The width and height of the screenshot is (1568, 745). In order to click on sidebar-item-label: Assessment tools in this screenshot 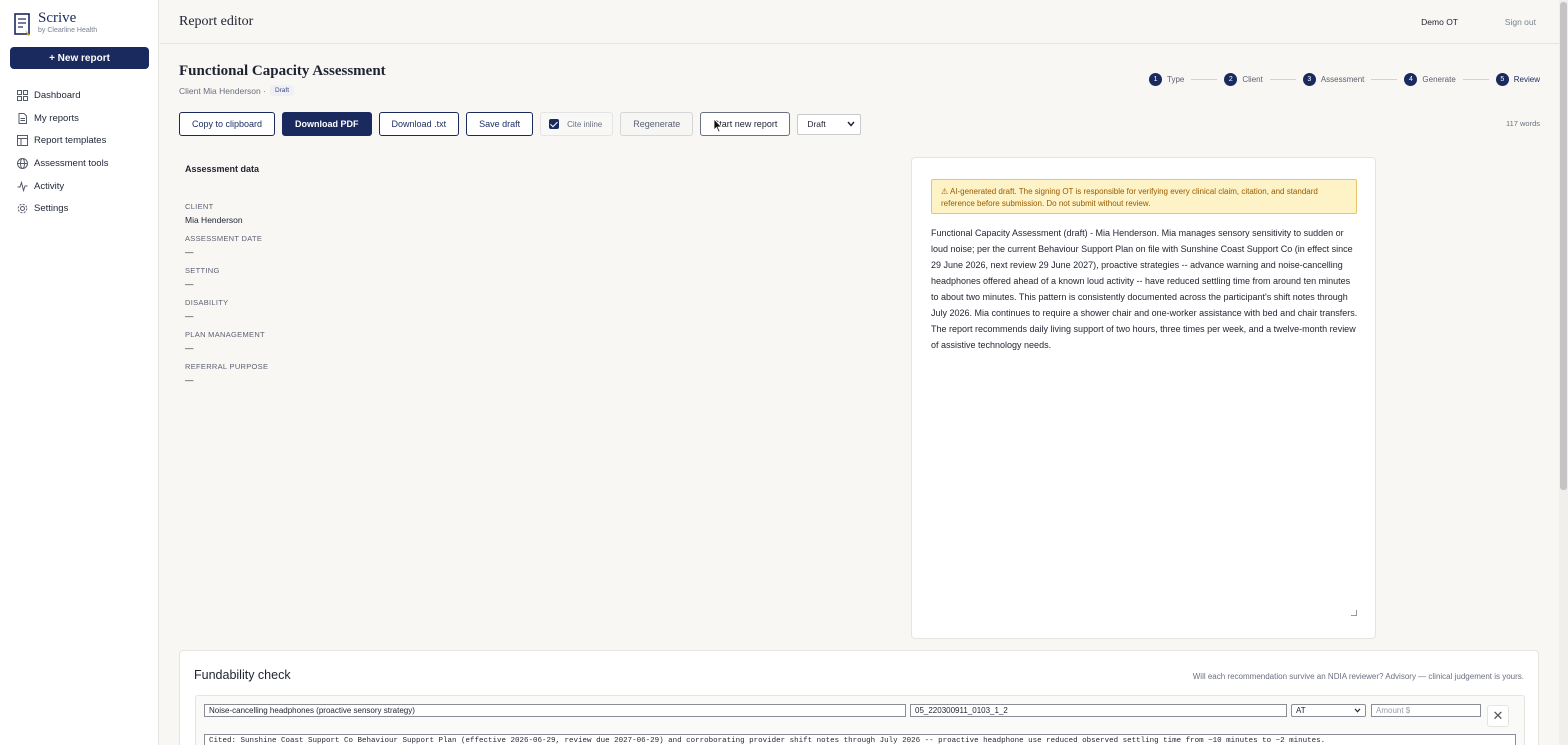, I will do `click(71, 163)`.